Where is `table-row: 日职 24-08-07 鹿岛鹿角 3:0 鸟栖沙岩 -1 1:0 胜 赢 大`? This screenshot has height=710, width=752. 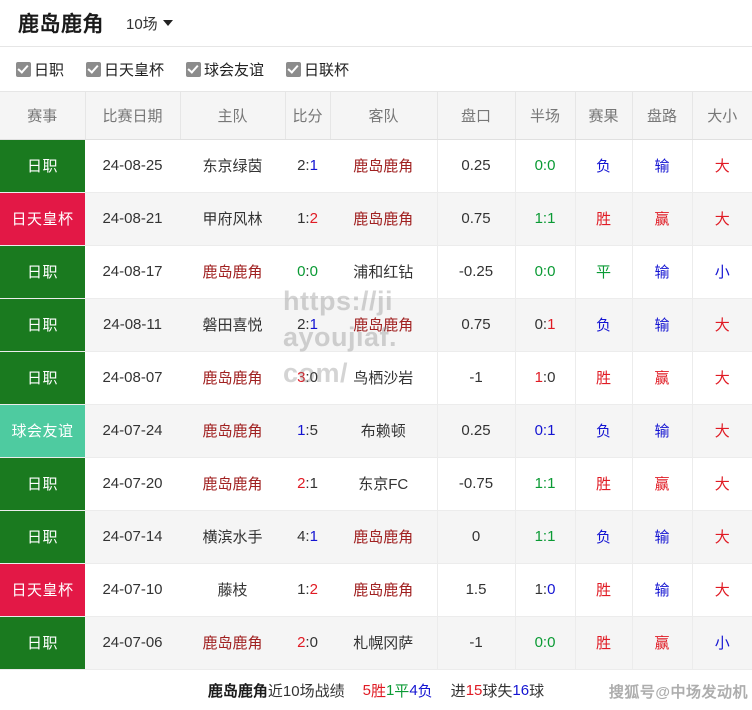 table-row: 日职 24-08-07 鹿岛鹿角 3:0 鸟栖沙岩 -1 1:0 胜 赢 大 is located at coordinates (376, 378).